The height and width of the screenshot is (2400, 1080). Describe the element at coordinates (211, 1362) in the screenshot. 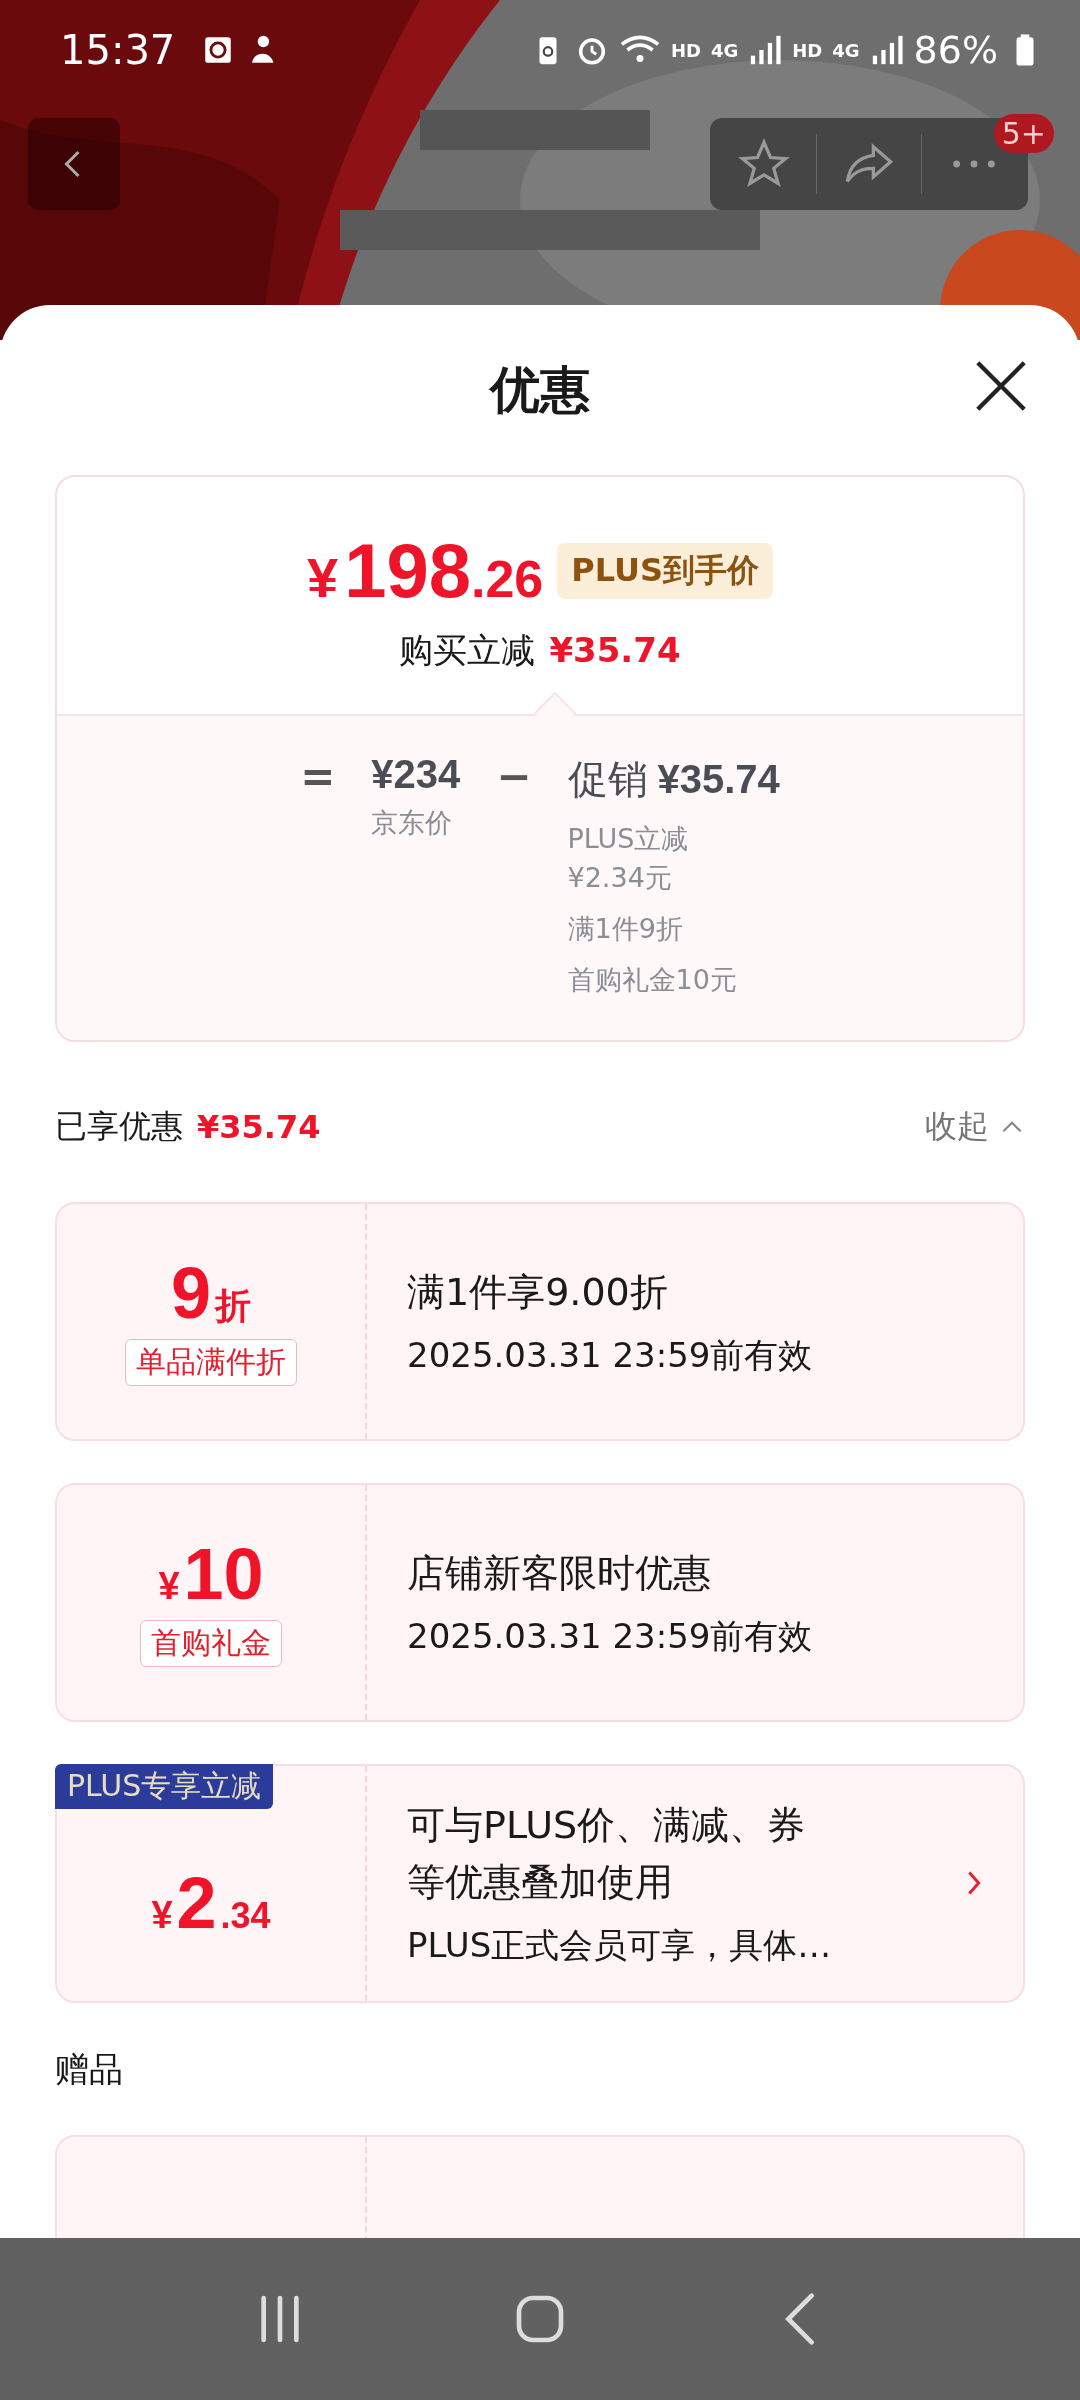

I see `coupon-tag: 单品满件折` at that location.